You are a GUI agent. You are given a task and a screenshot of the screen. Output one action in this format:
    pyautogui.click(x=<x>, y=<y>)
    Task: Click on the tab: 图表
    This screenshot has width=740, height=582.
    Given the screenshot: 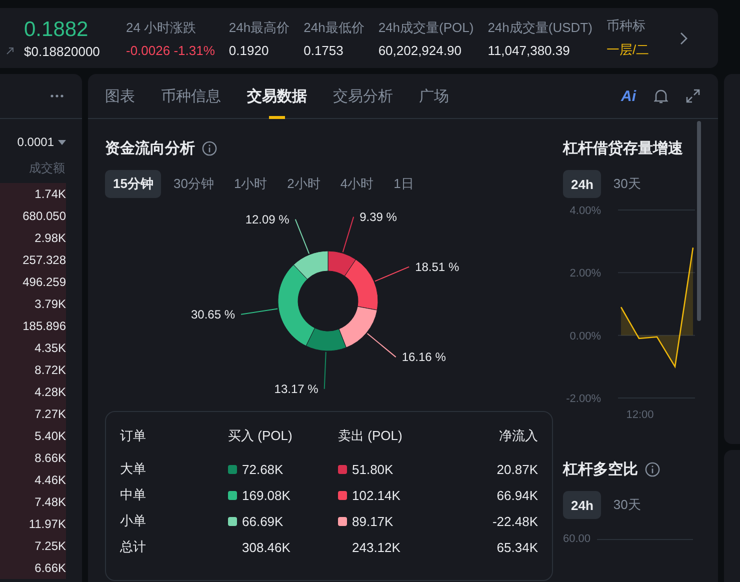 What is the action you would take?
    pyautogui.click(x=120, y=96)
    